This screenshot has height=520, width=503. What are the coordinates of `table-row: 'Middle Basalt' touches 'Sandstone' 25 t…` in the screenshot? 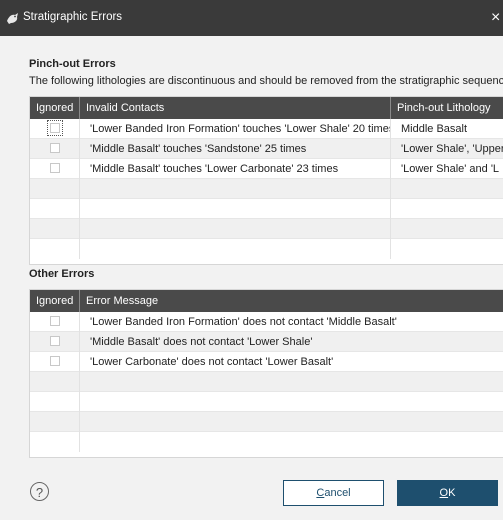 It's located at (266, 149).